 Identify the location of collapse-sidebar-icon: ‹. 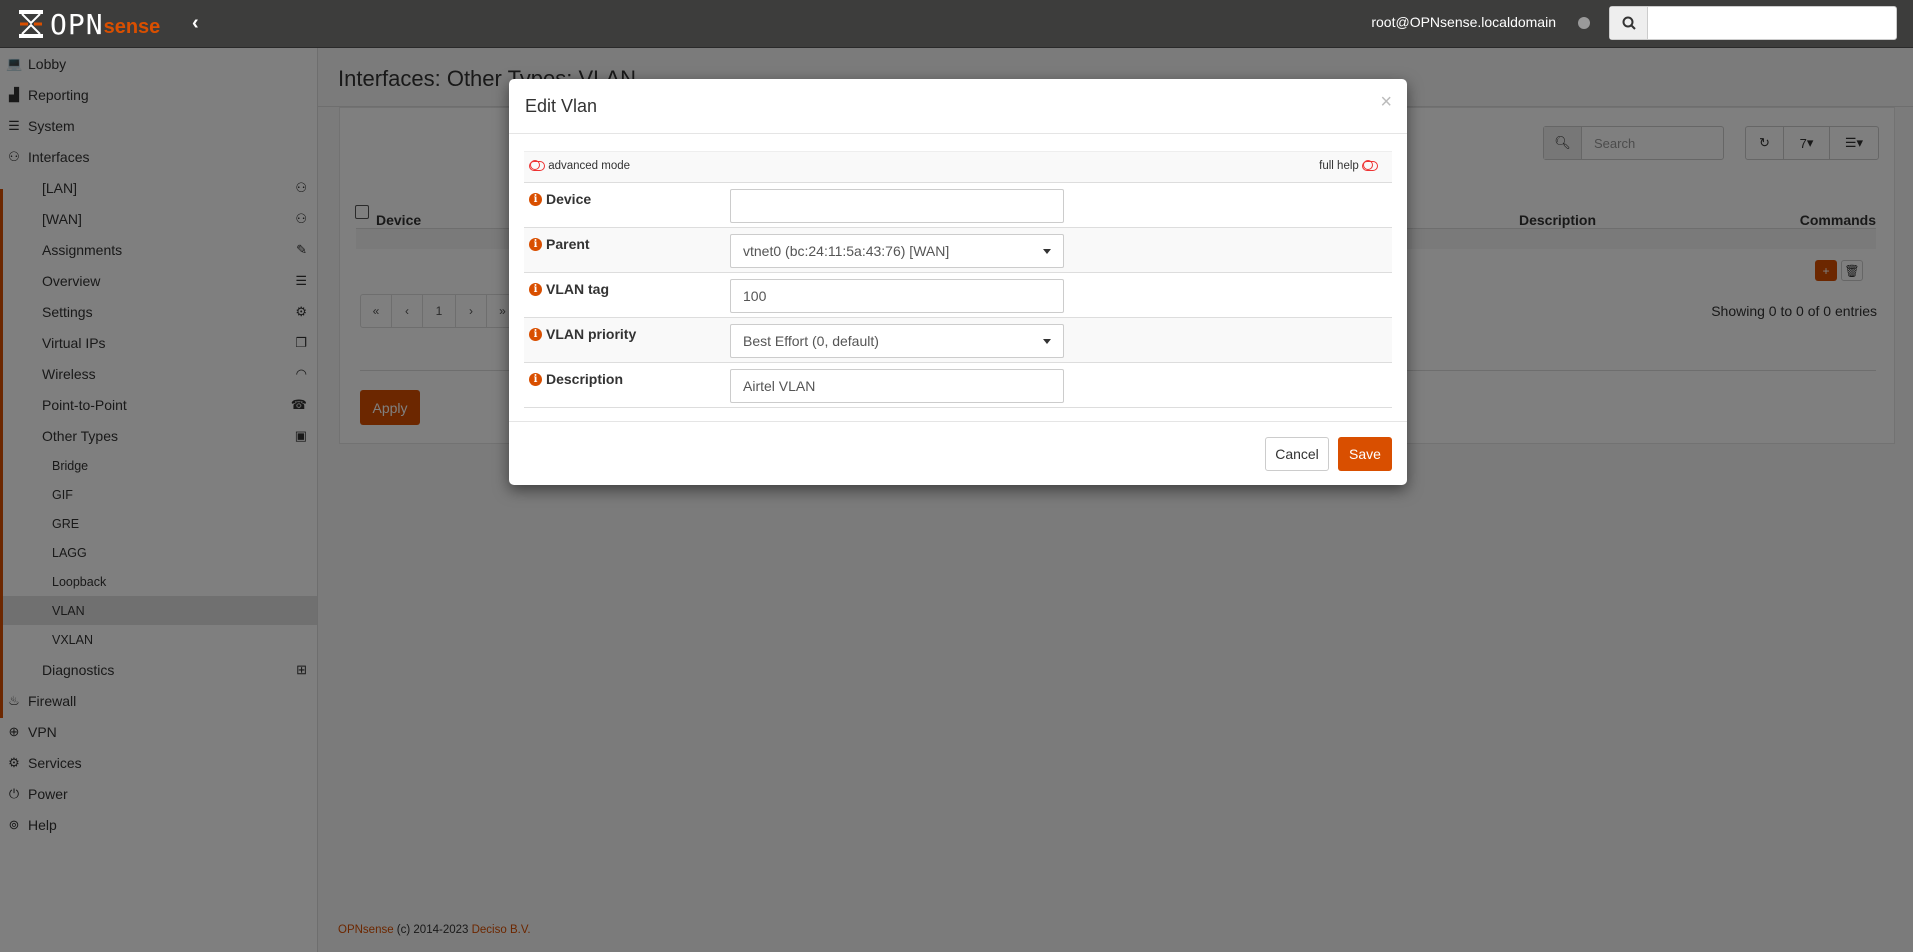
(195, 23).